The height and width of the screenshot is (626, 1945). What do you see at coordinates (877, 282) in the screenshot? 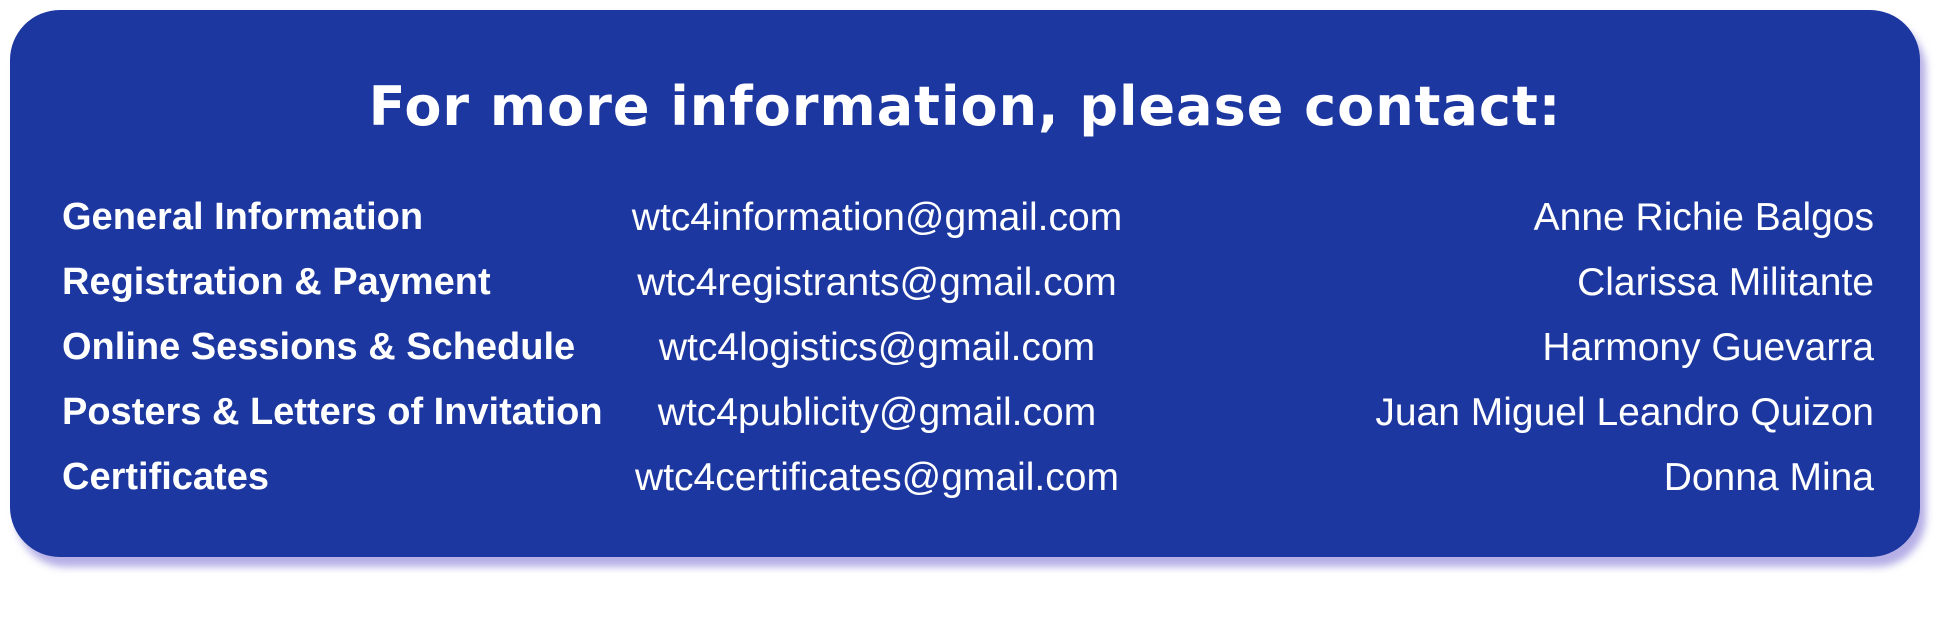
I see `contact-email-link: wtc4registrants@gmail.com` at bounding box center [877, 282].